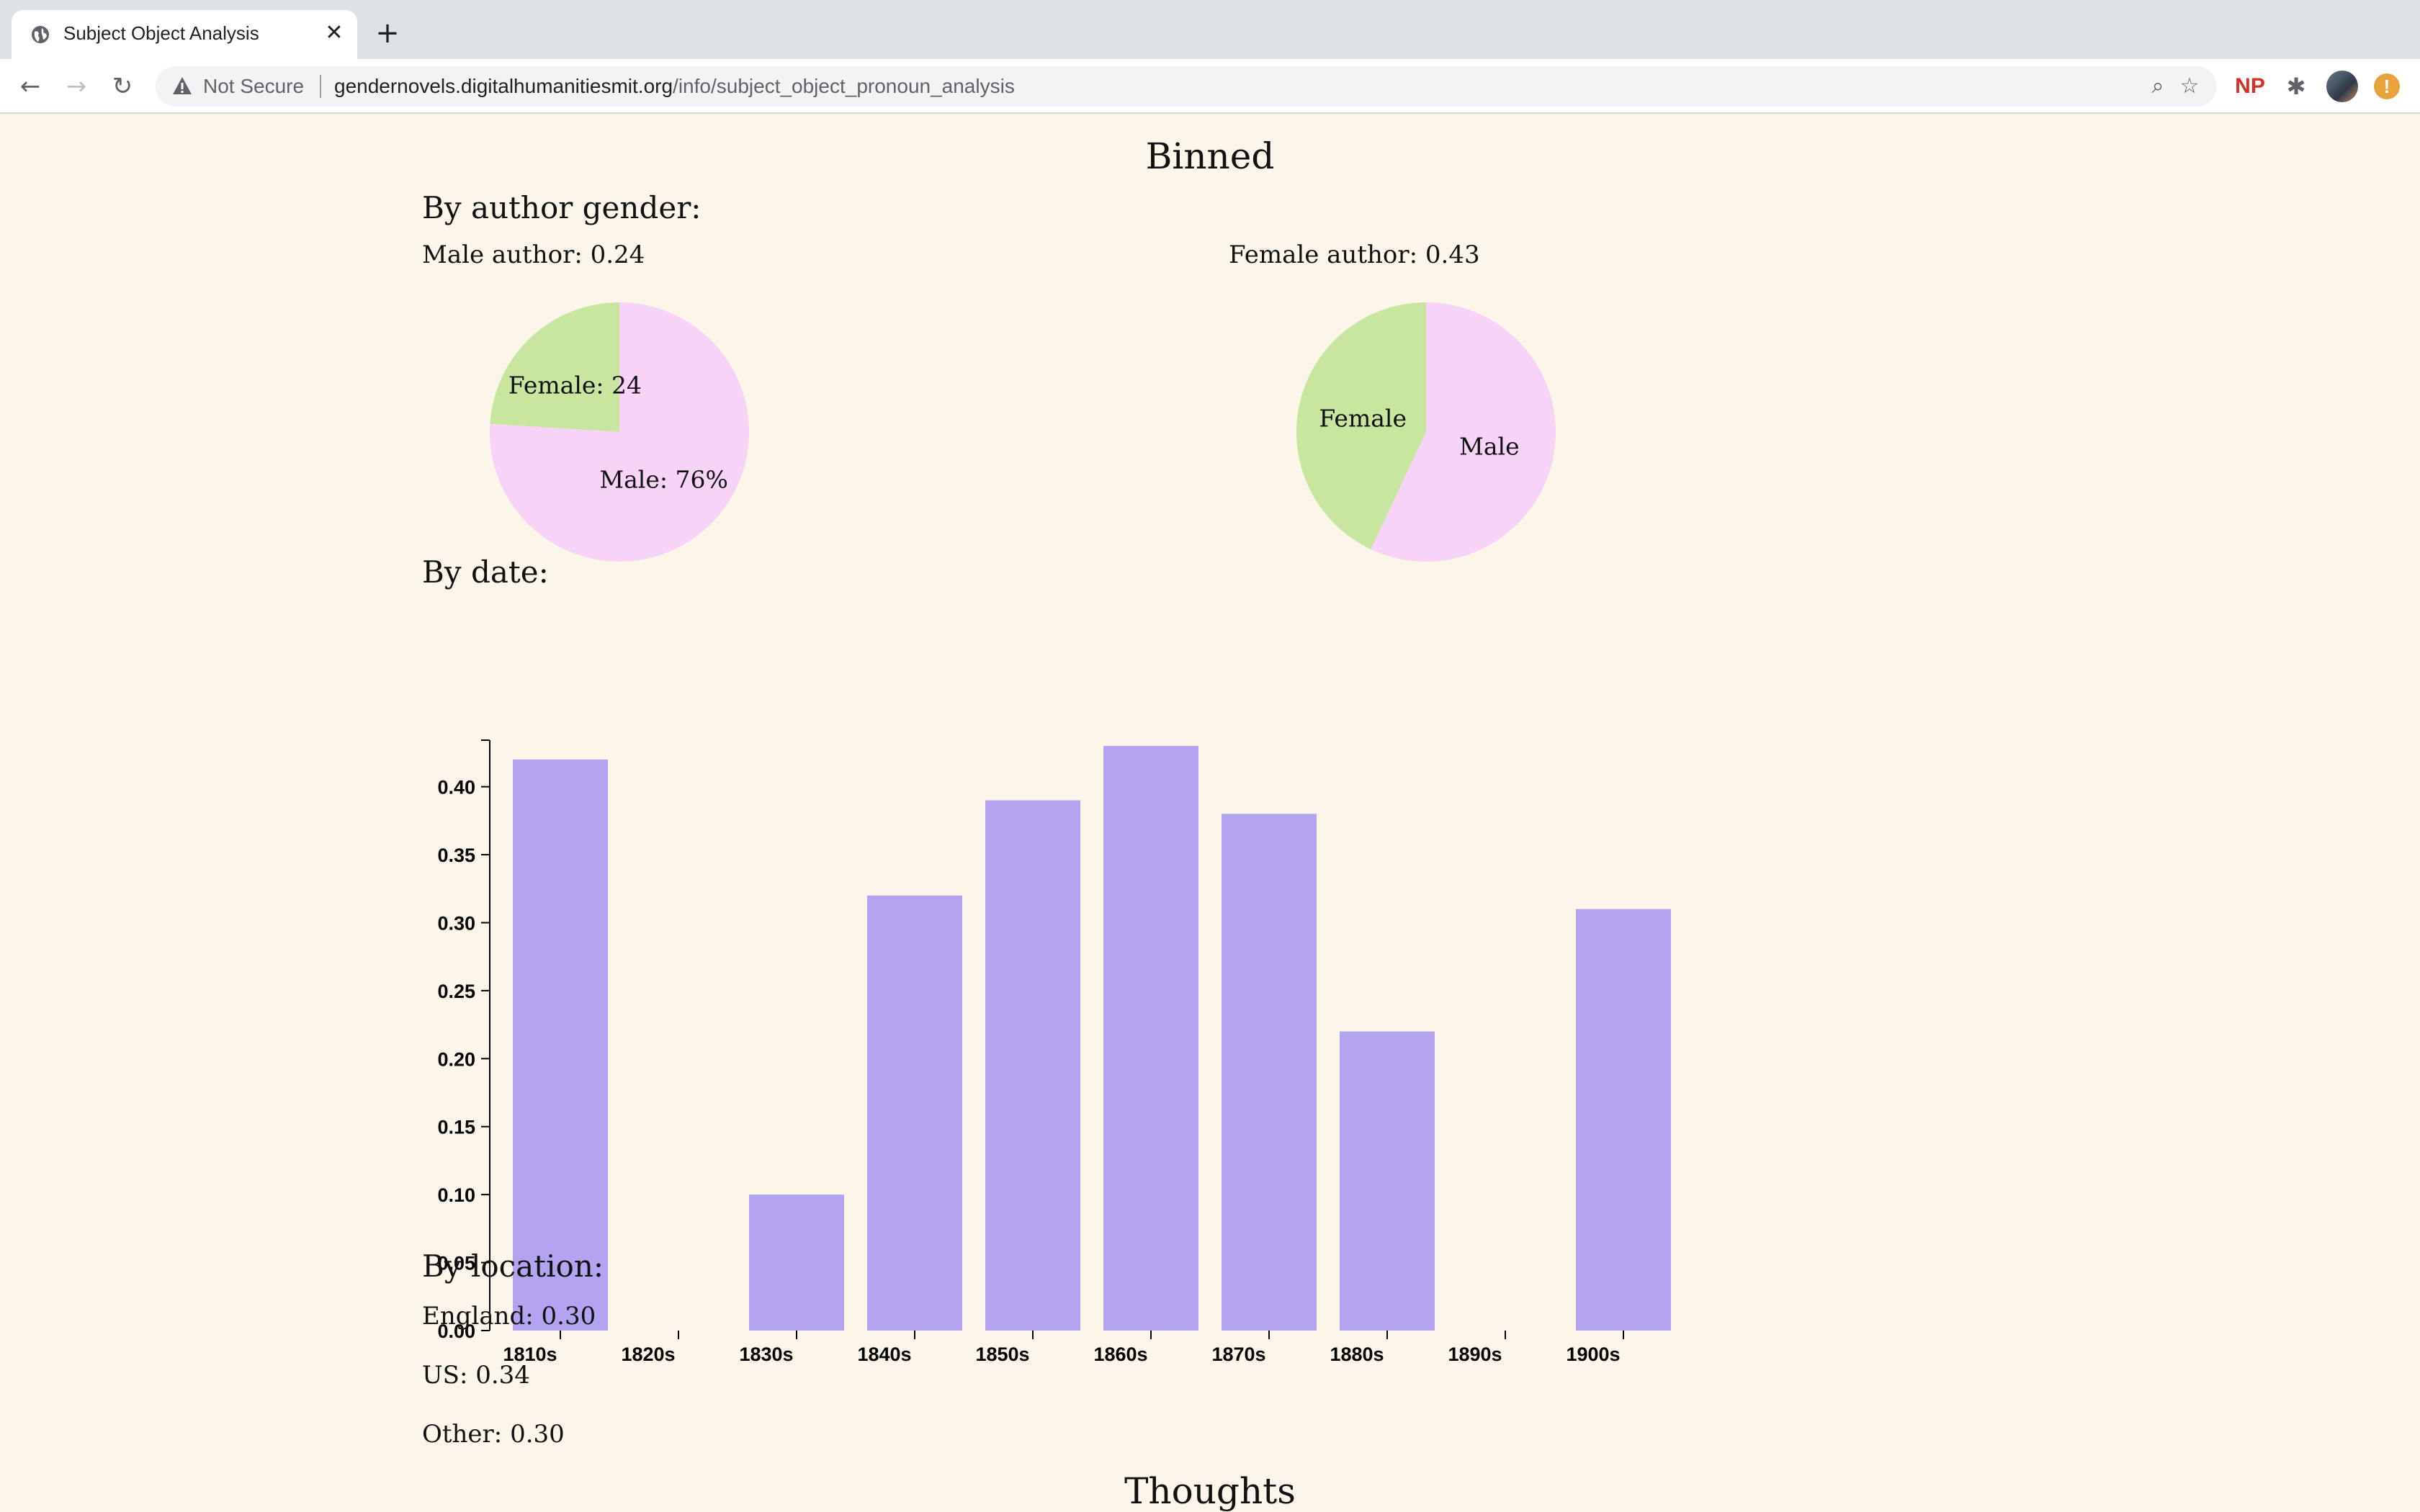  Describe the element at coordinates (533, 254) in the screenshot. I see `male-author-label: Male author: 0.24` at that location.